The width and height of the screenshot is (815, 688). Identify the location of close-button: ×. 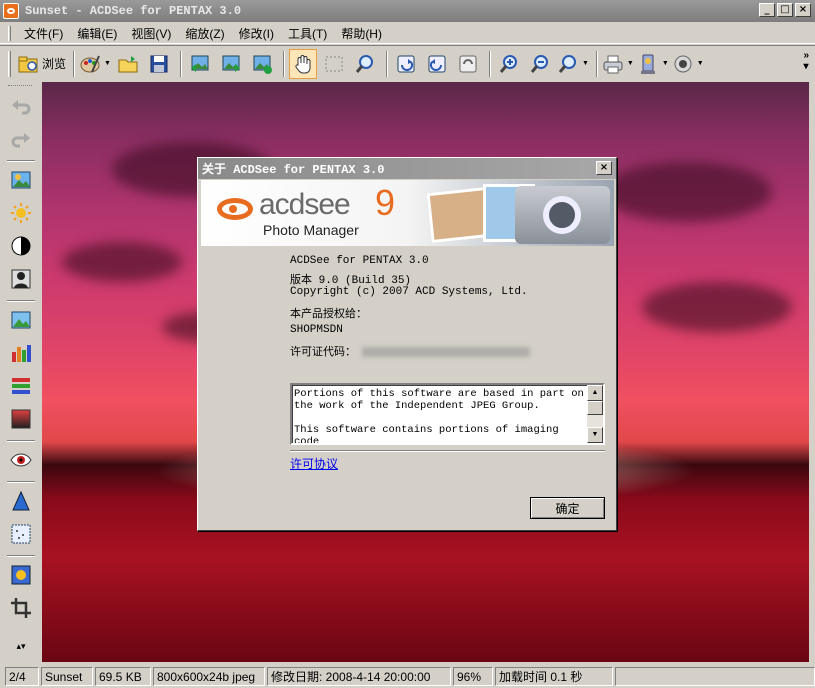
(803, 10).